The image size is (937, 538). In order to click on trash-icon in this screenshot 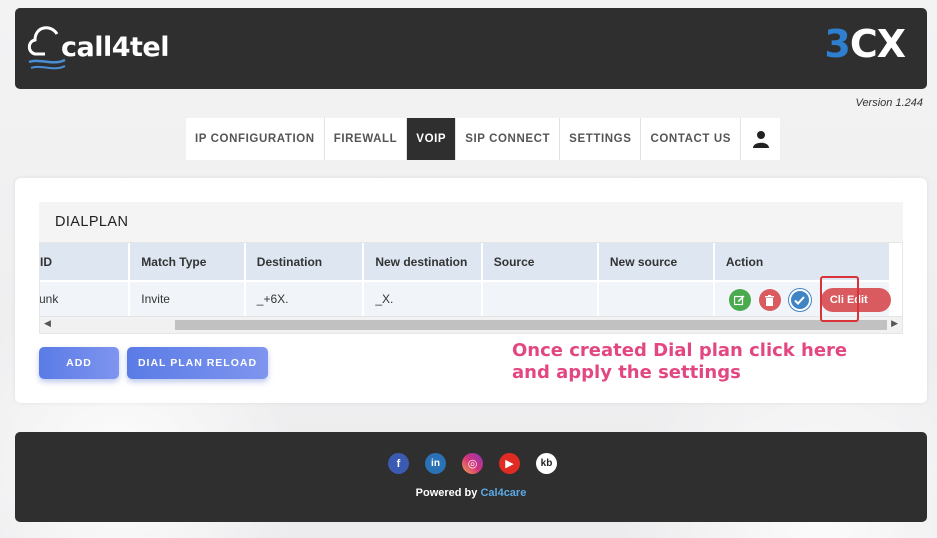, I will do `click(770, 300)`.